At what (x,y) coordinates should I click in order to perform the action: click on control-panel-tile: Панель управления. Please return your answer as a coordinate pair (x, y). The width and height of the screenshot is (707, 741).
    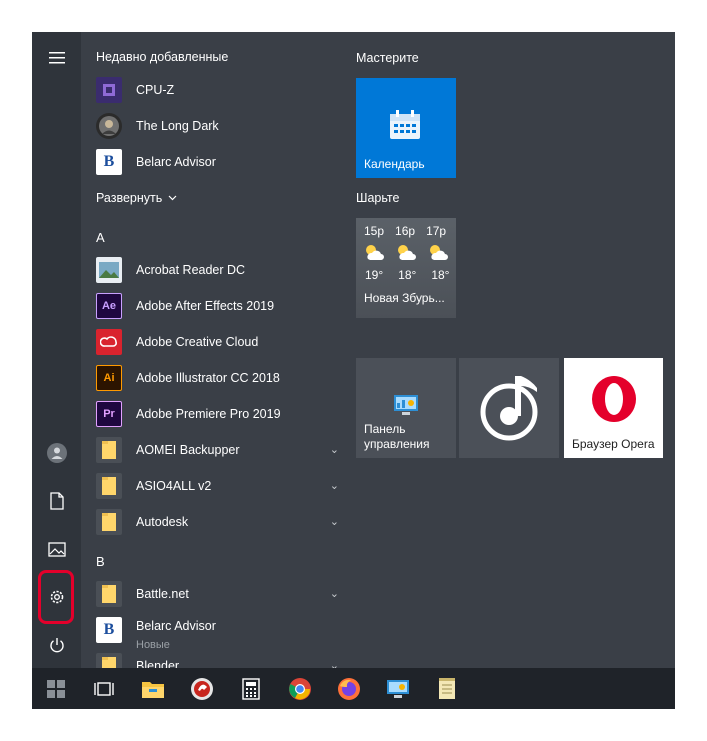
    Looking at the image, I should click on (406, 408).